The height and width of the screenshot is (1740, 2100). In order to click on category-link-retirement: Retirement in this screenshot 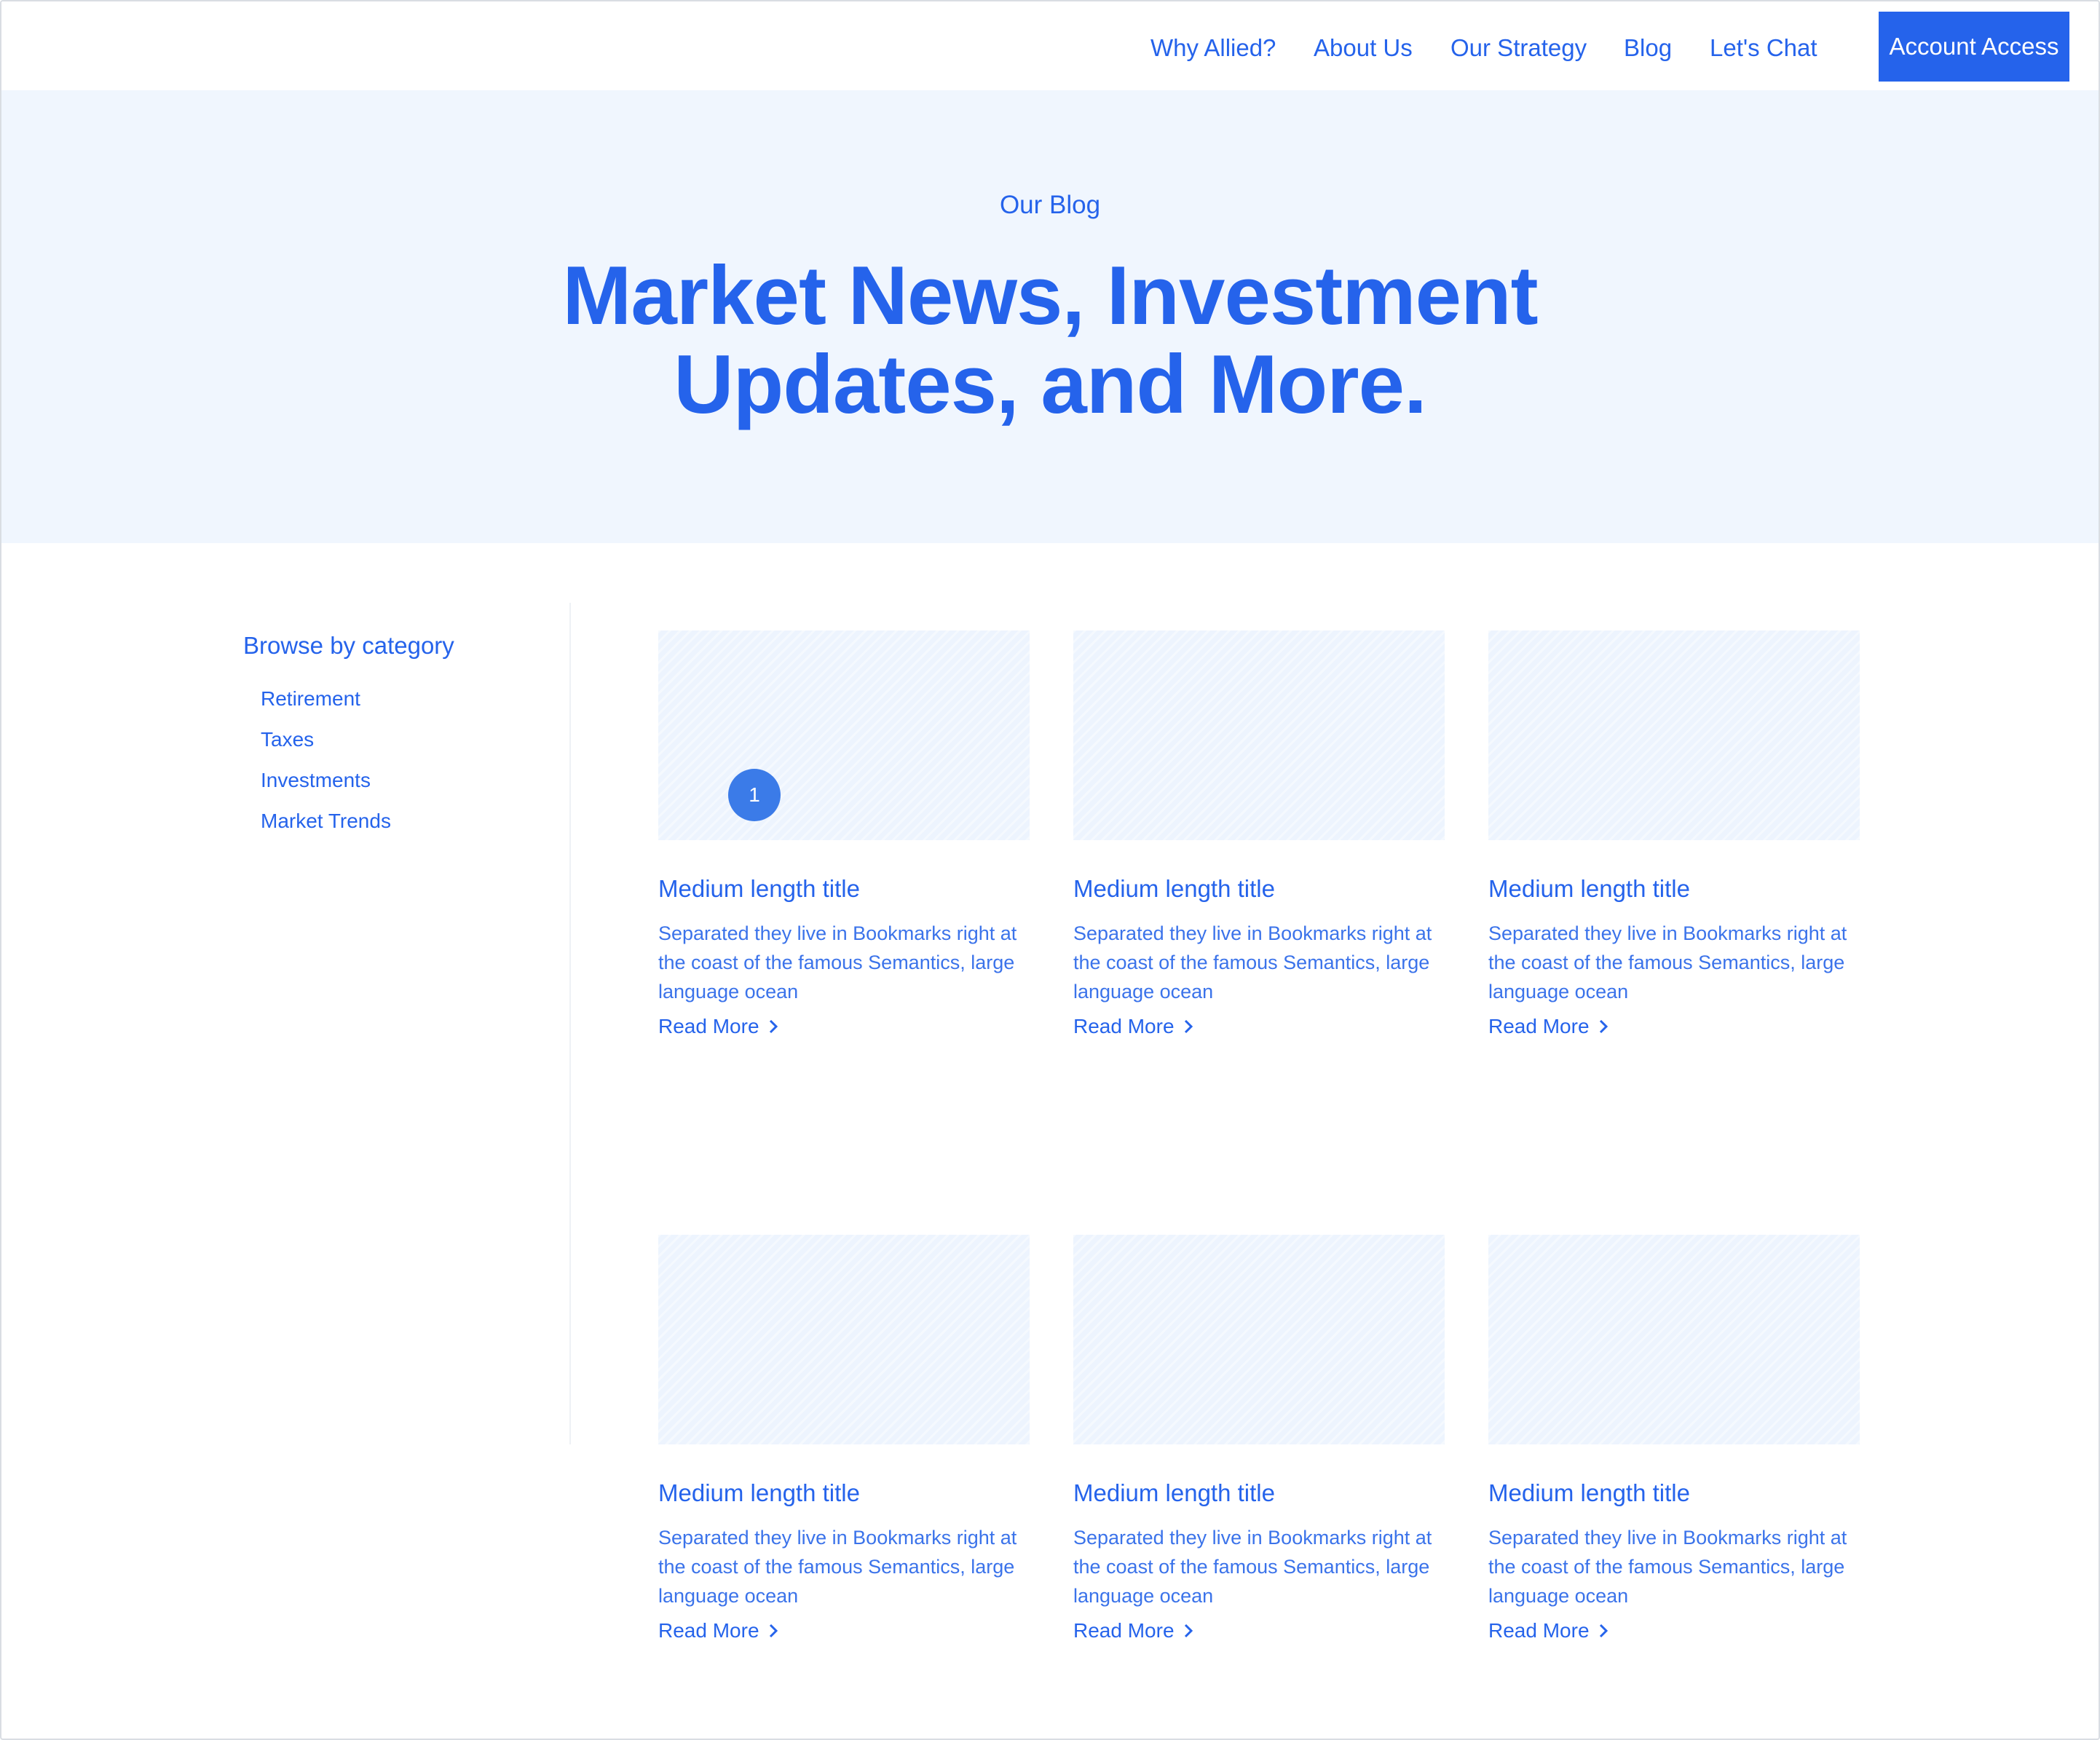, I will do `click(310, 699)`.